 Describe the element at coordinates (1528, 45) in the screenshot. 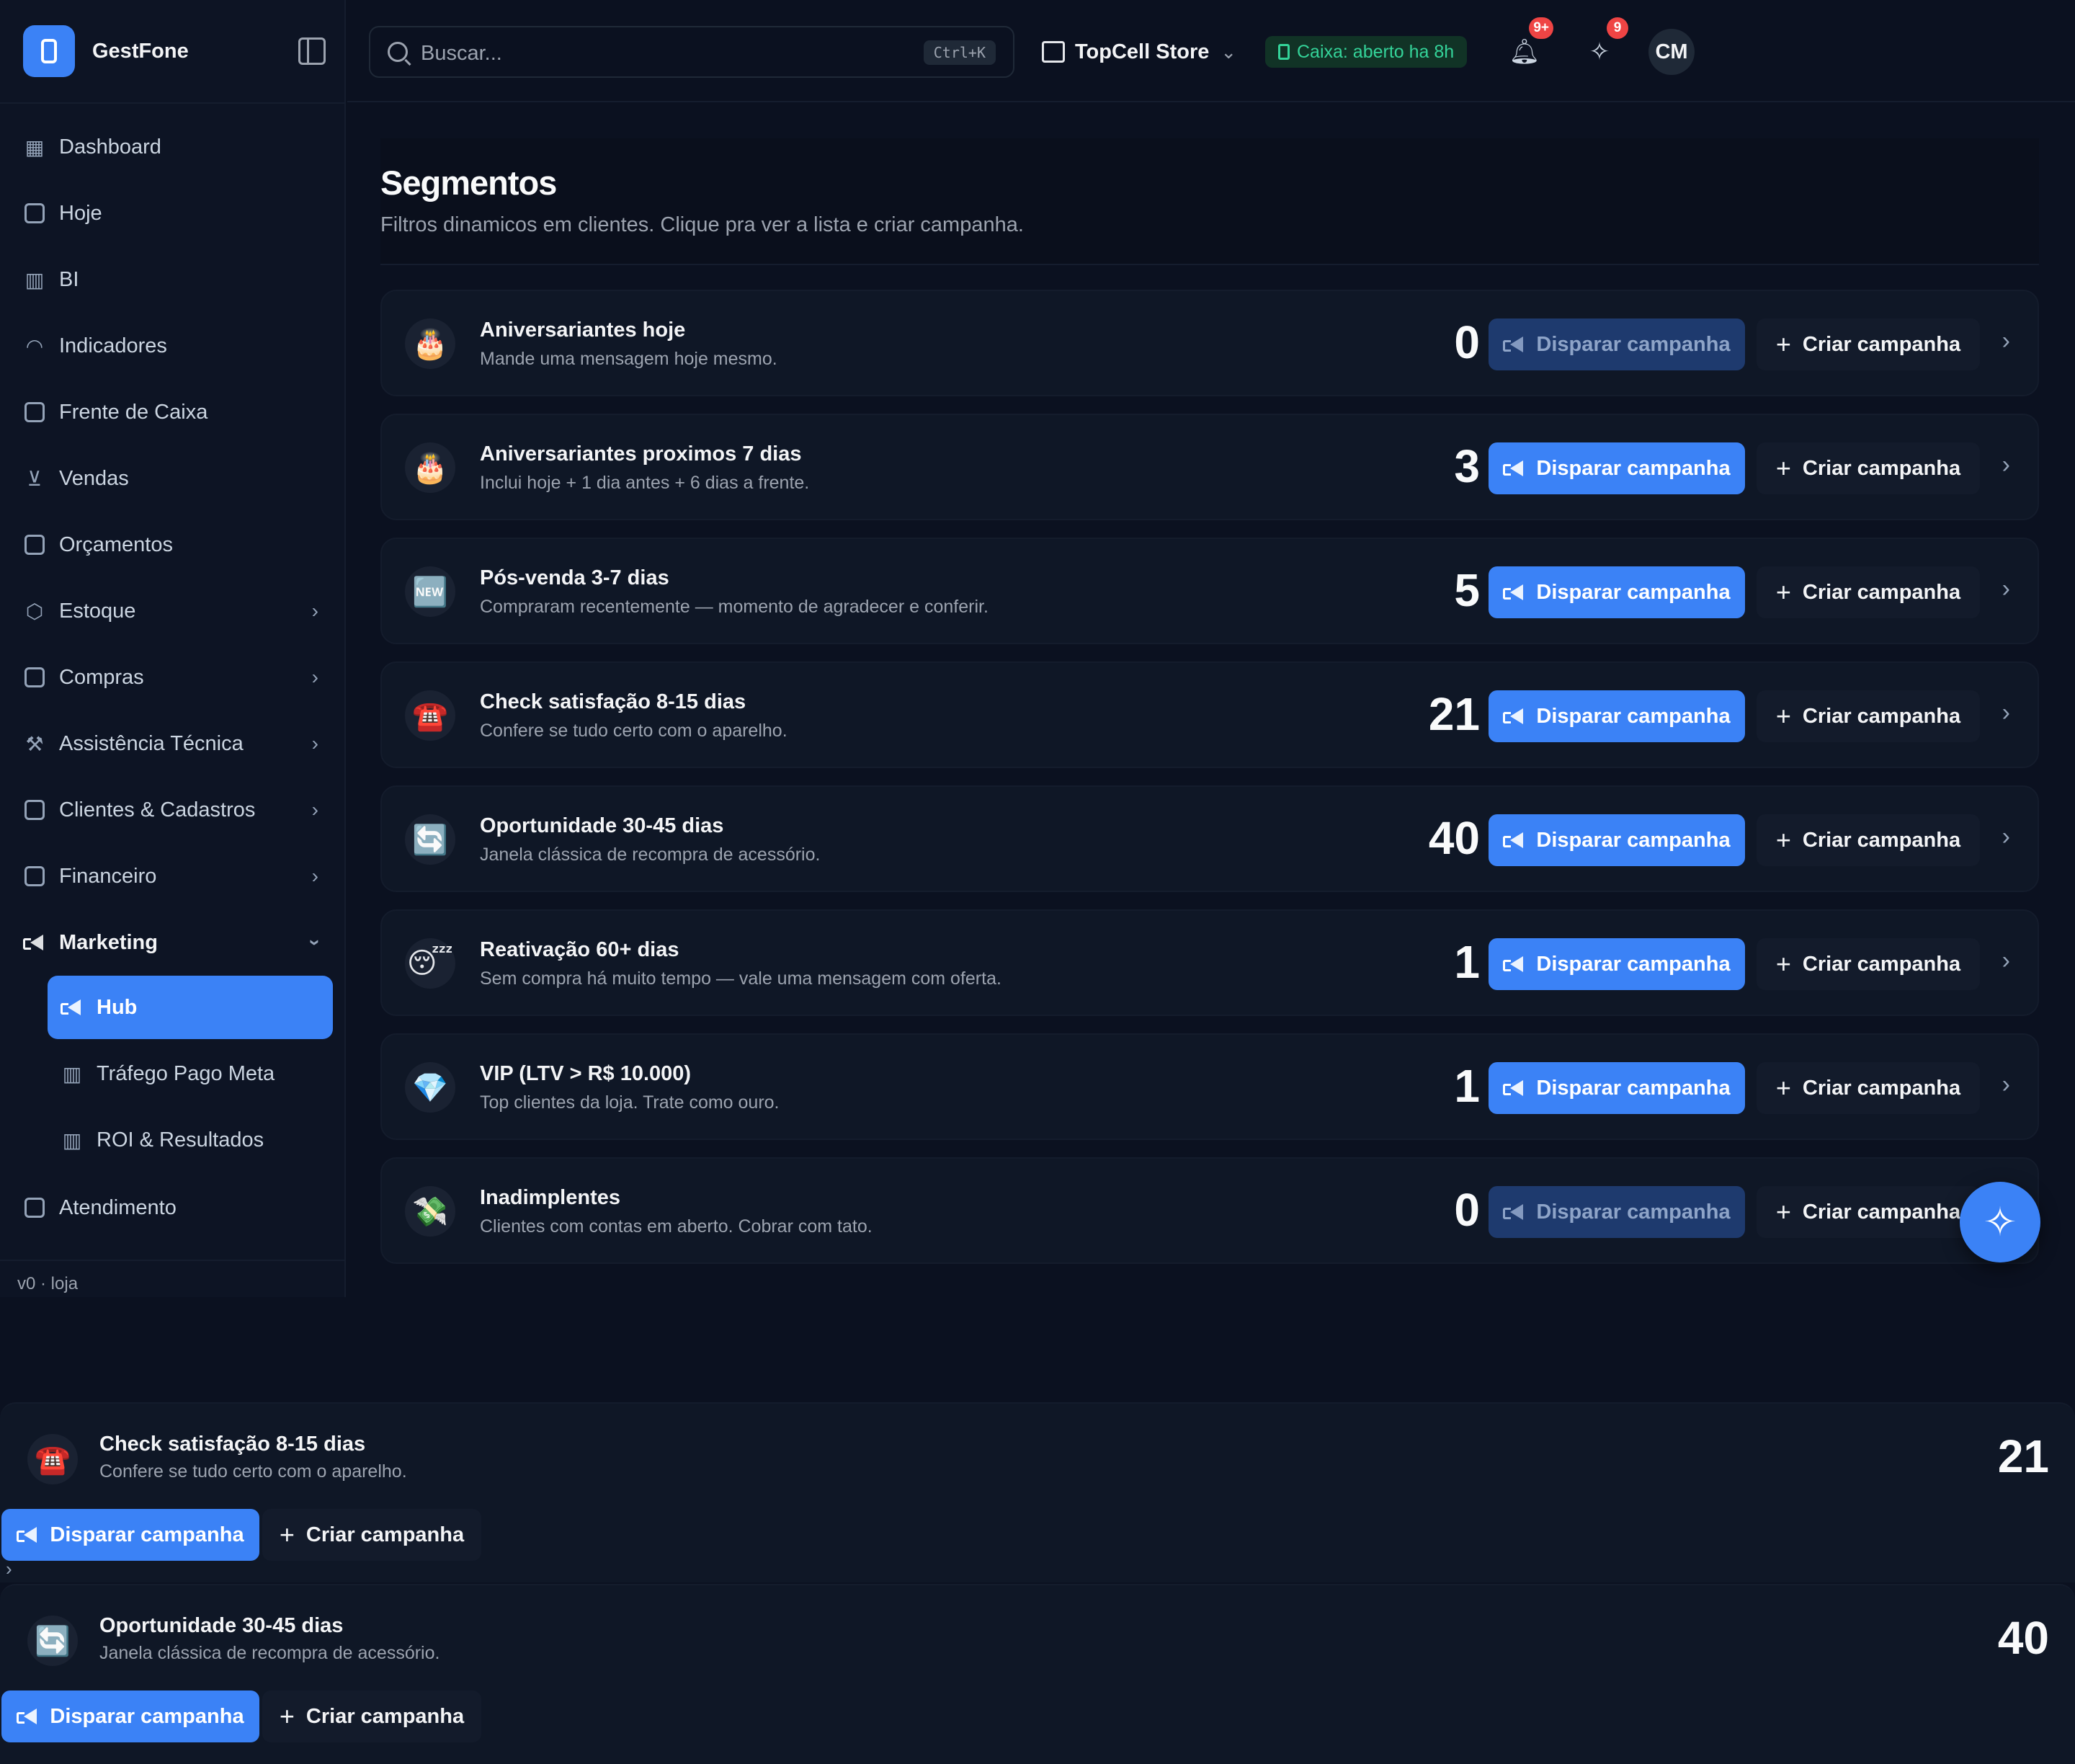

I see `notifications-button: 🔔︎ 9+` at that location.